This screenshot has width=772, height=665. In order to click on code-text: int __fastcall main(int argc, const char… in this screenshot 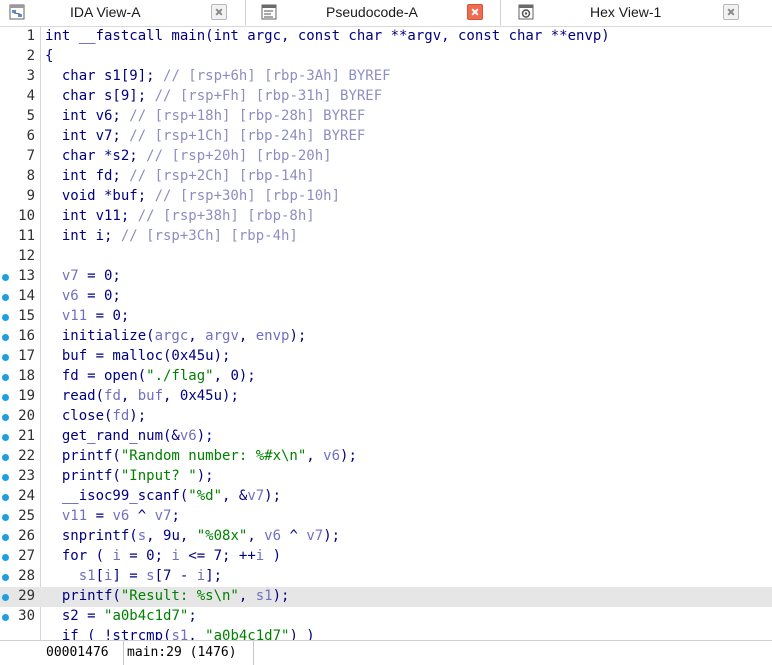, I will do `click(327, 36)`.